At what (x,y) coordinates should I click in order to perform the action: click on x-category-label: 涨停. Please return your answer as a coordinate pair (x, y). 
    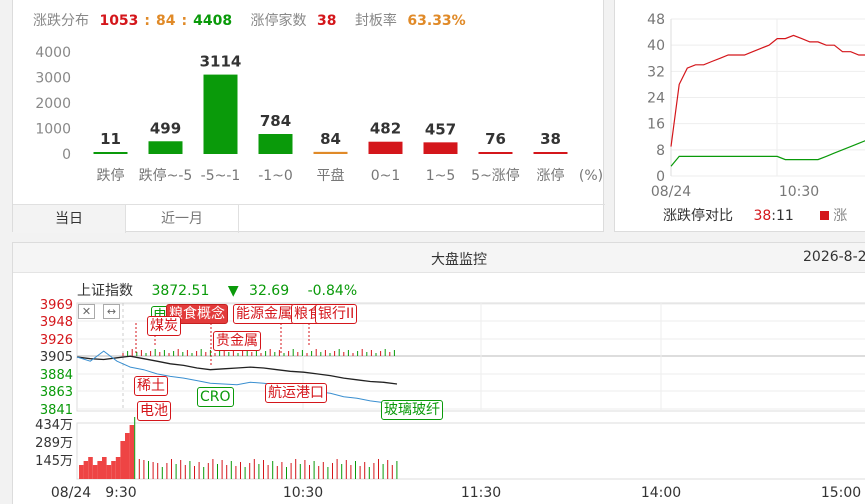
    Looking at the image, I should click on (551, 175).